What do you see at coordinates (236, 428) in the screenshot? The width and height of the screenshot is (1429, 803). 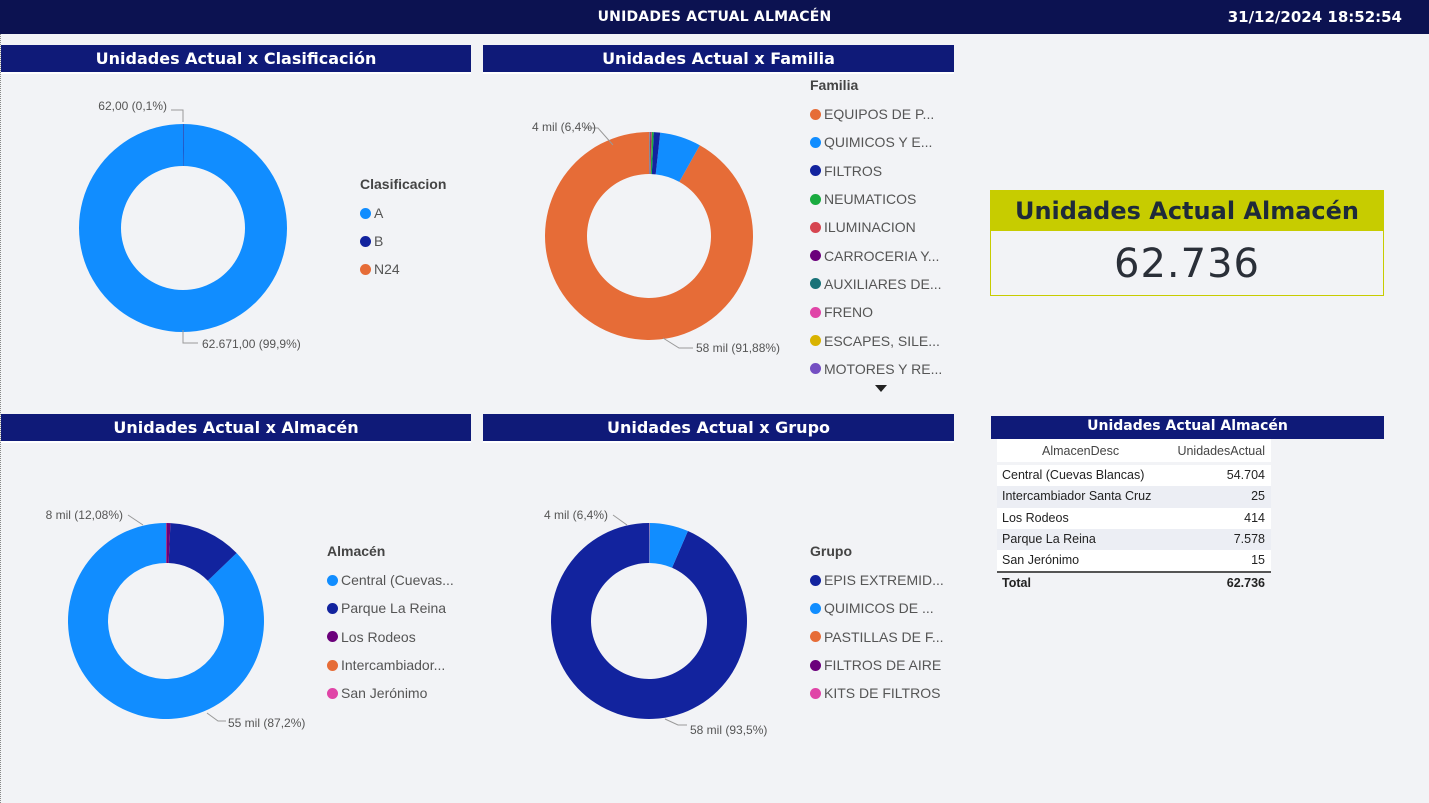 I see `almacen-panel-title: Unidades Actual x Almacén` at bounding box center [236, 428].